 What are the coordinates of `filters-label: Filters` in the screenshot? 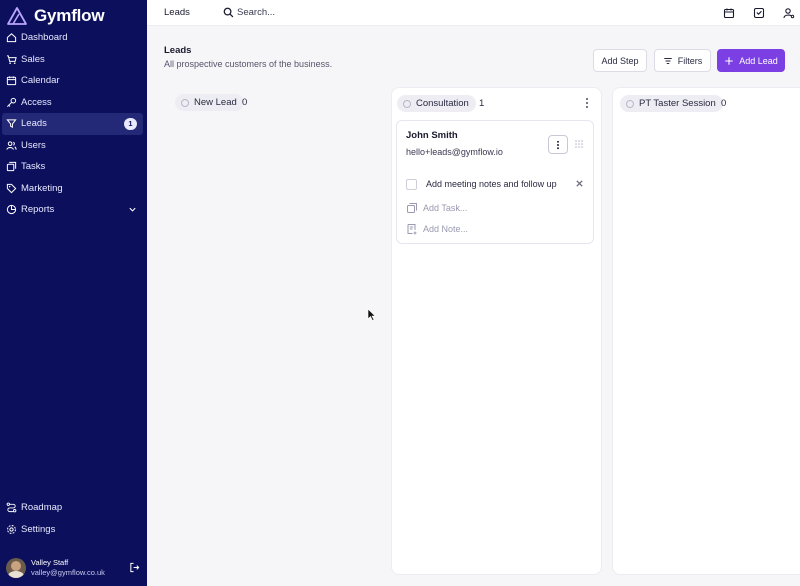 It's located at (690, 60).